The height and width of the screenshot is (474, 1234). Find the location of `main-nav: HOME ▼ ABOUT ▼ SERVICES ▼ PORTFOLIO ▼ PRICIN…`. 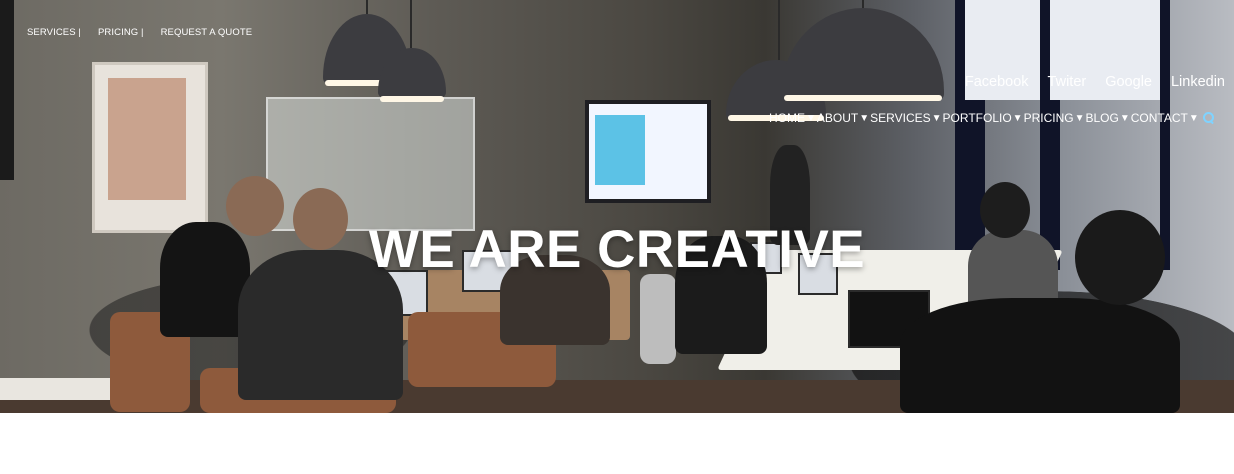

main-nav: HOME ▼ ABOUT ▼ SERVICES ▼ PORTFOLIO ▼ PRICIN… is located at coordinates (992, 118).